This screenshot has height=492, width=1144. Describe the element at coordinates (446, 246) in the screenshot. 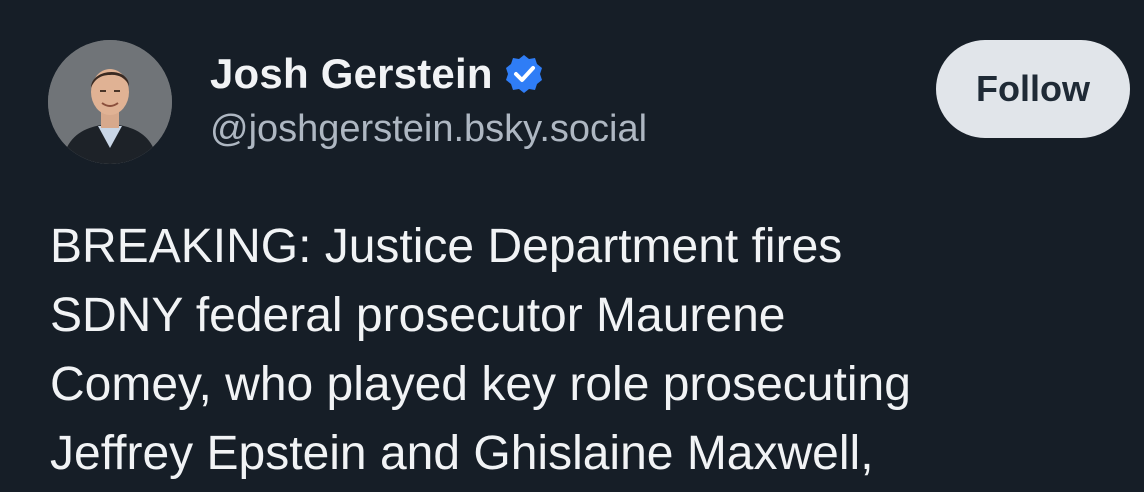

I see `post-text-line: BREAKING: Justice Department fires` at that location.